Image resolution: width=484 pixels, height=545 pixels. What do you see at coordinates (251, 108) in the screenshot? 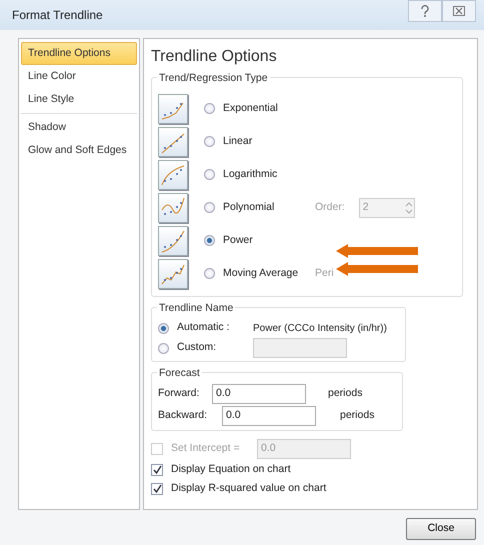
I see `option-label: Exponential` at bounding box center [251, 108].